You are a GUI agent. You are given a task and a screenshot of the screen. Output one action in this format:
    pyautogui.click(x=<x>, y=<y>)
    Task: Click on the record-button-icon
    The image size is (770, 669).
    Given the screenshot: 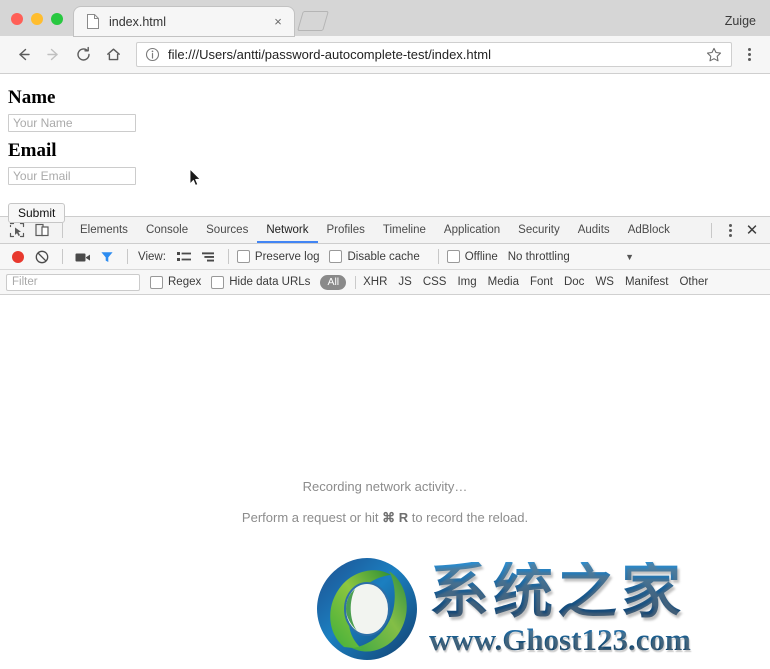 What is the action you would take?
    pyautogui.click(x=18, y=257)
    